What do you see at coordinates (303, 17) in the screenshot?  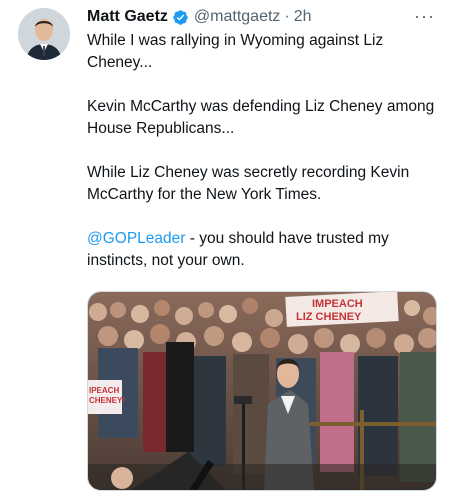 I see `timestamp: 2h` at bounding box center [303, 17].